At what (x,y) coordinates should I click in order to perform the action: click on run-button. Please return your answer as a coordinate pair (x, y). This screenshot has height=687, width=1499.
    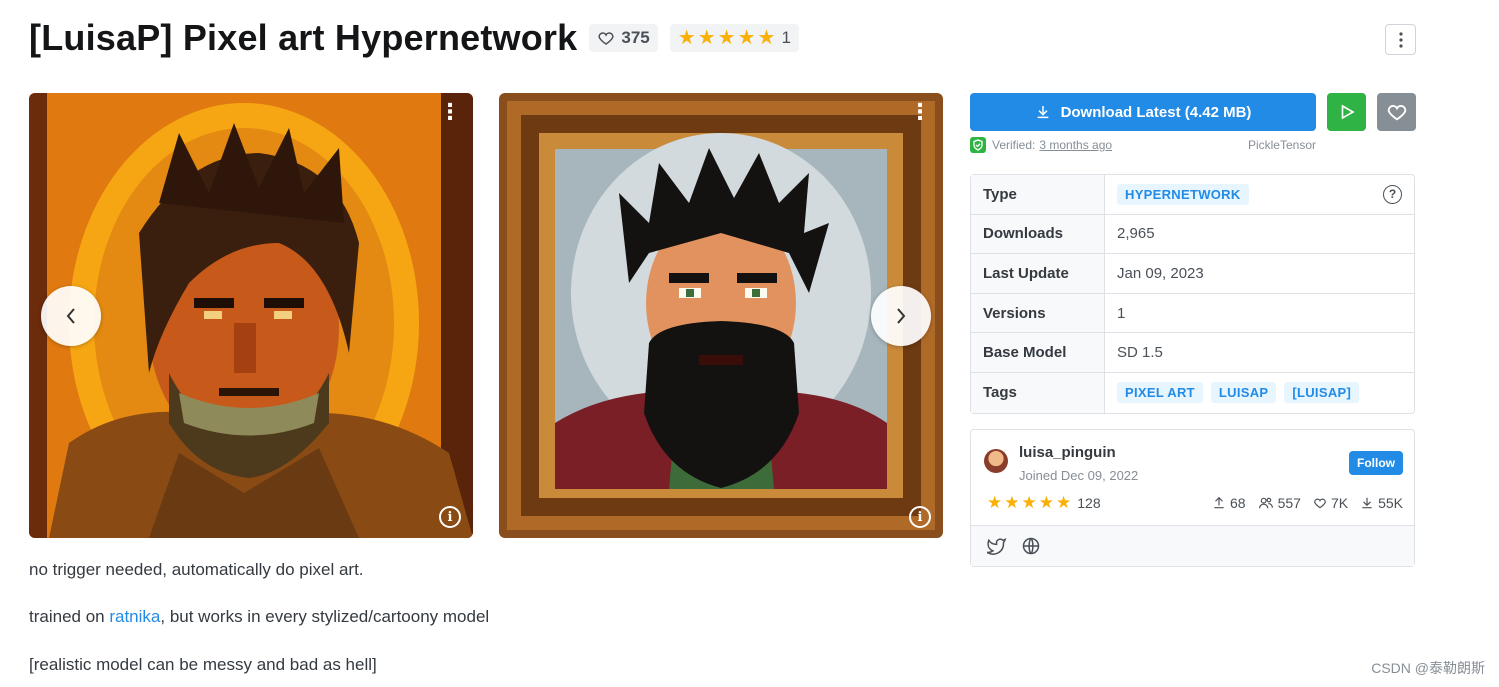
    Looking at the image, I should click on (1346, 112).